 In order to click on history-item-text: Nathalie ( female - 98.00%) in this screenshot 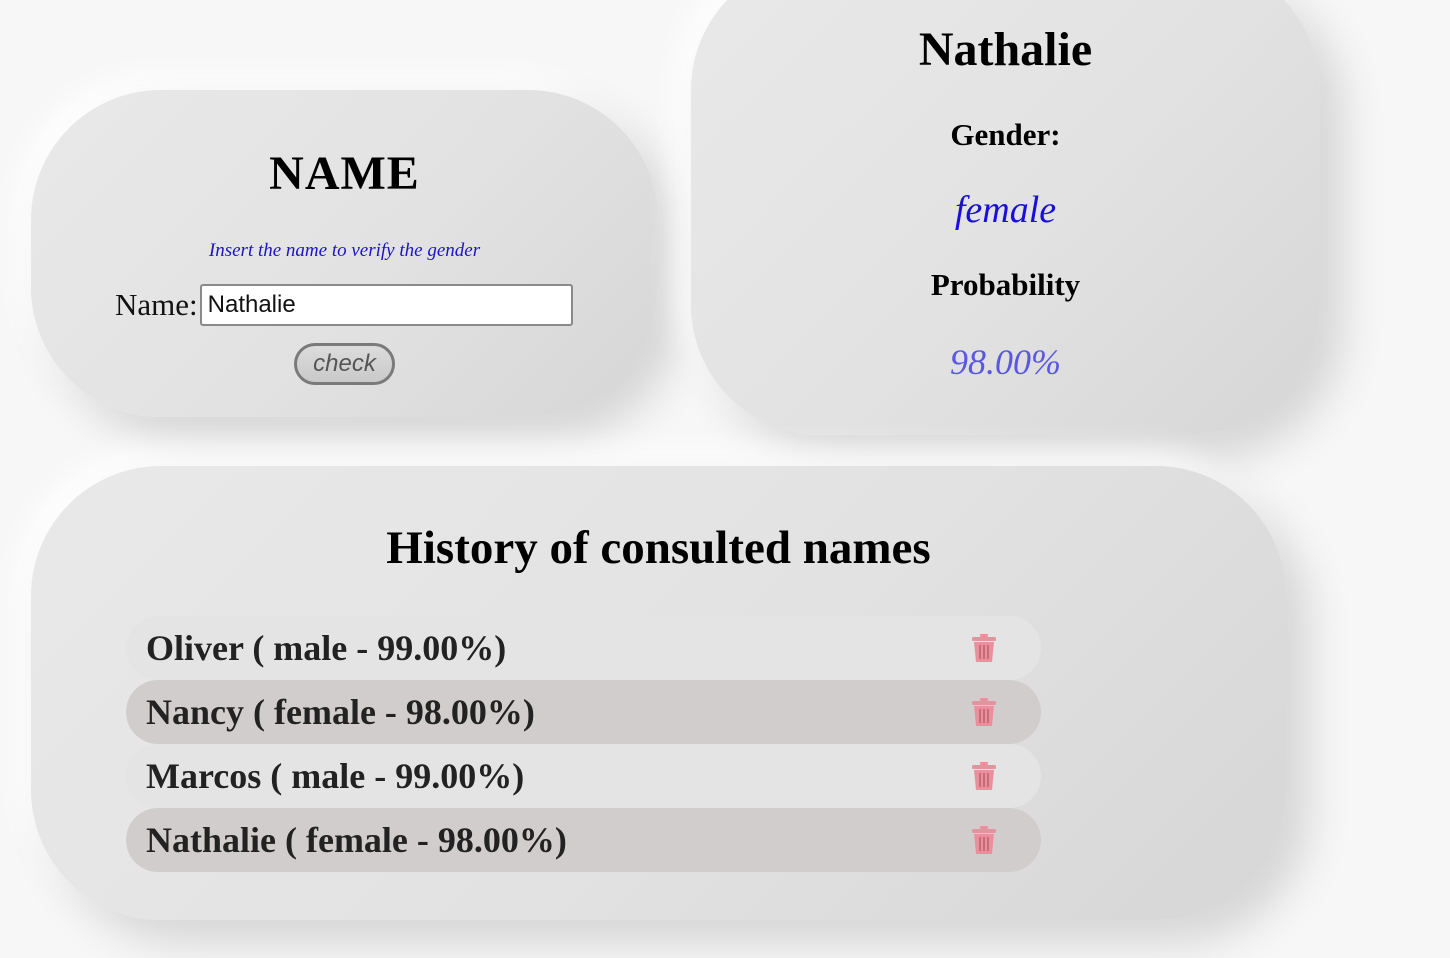, I will do `click(356, 840)`.